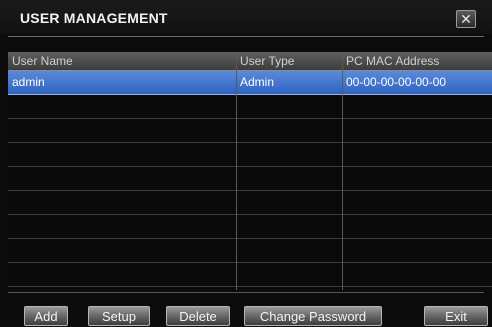 This screenshot has height=327, width=492. Describe the element at coordinates (28, 82) in the screenshot. I see `cell-user-name: admin` at that location.